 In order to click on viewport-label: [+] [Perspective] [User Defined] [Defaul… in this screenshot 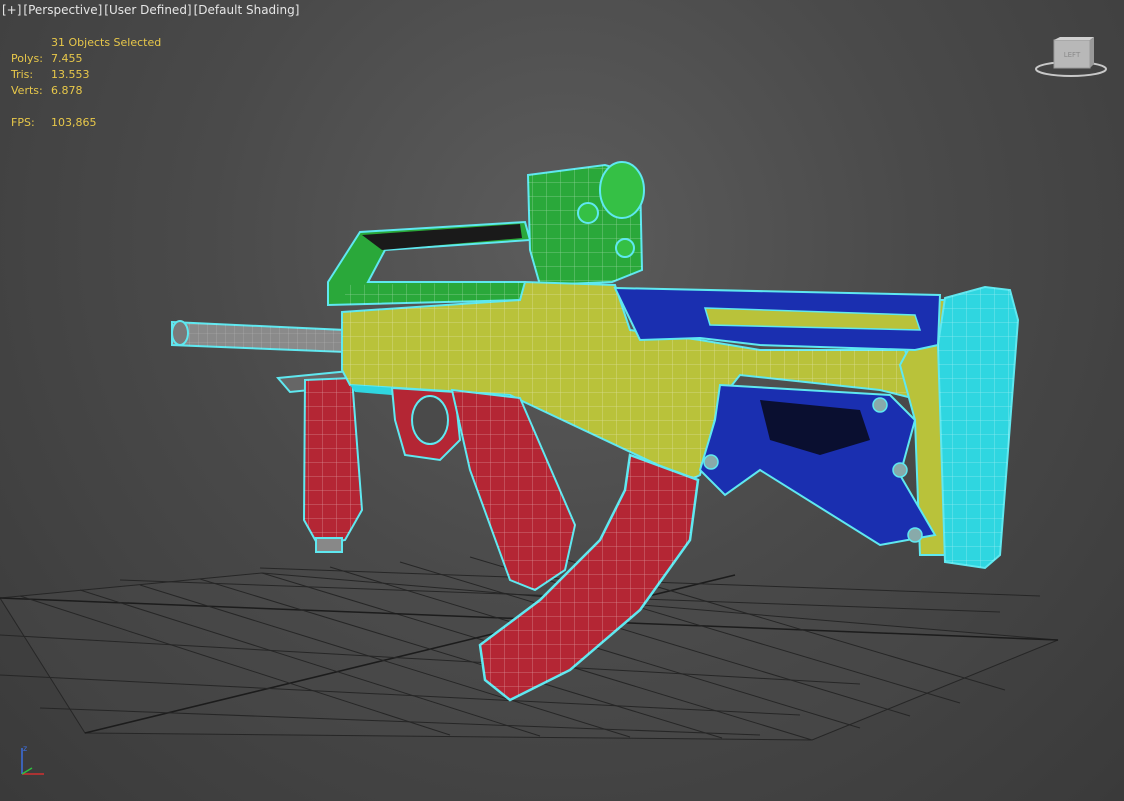, I will do `click(150, 10)`.